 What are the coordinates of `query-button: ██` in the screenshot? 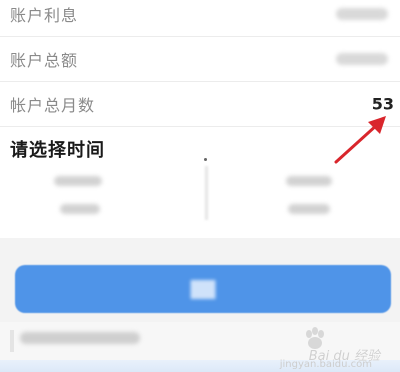 It's located at (203, 289).